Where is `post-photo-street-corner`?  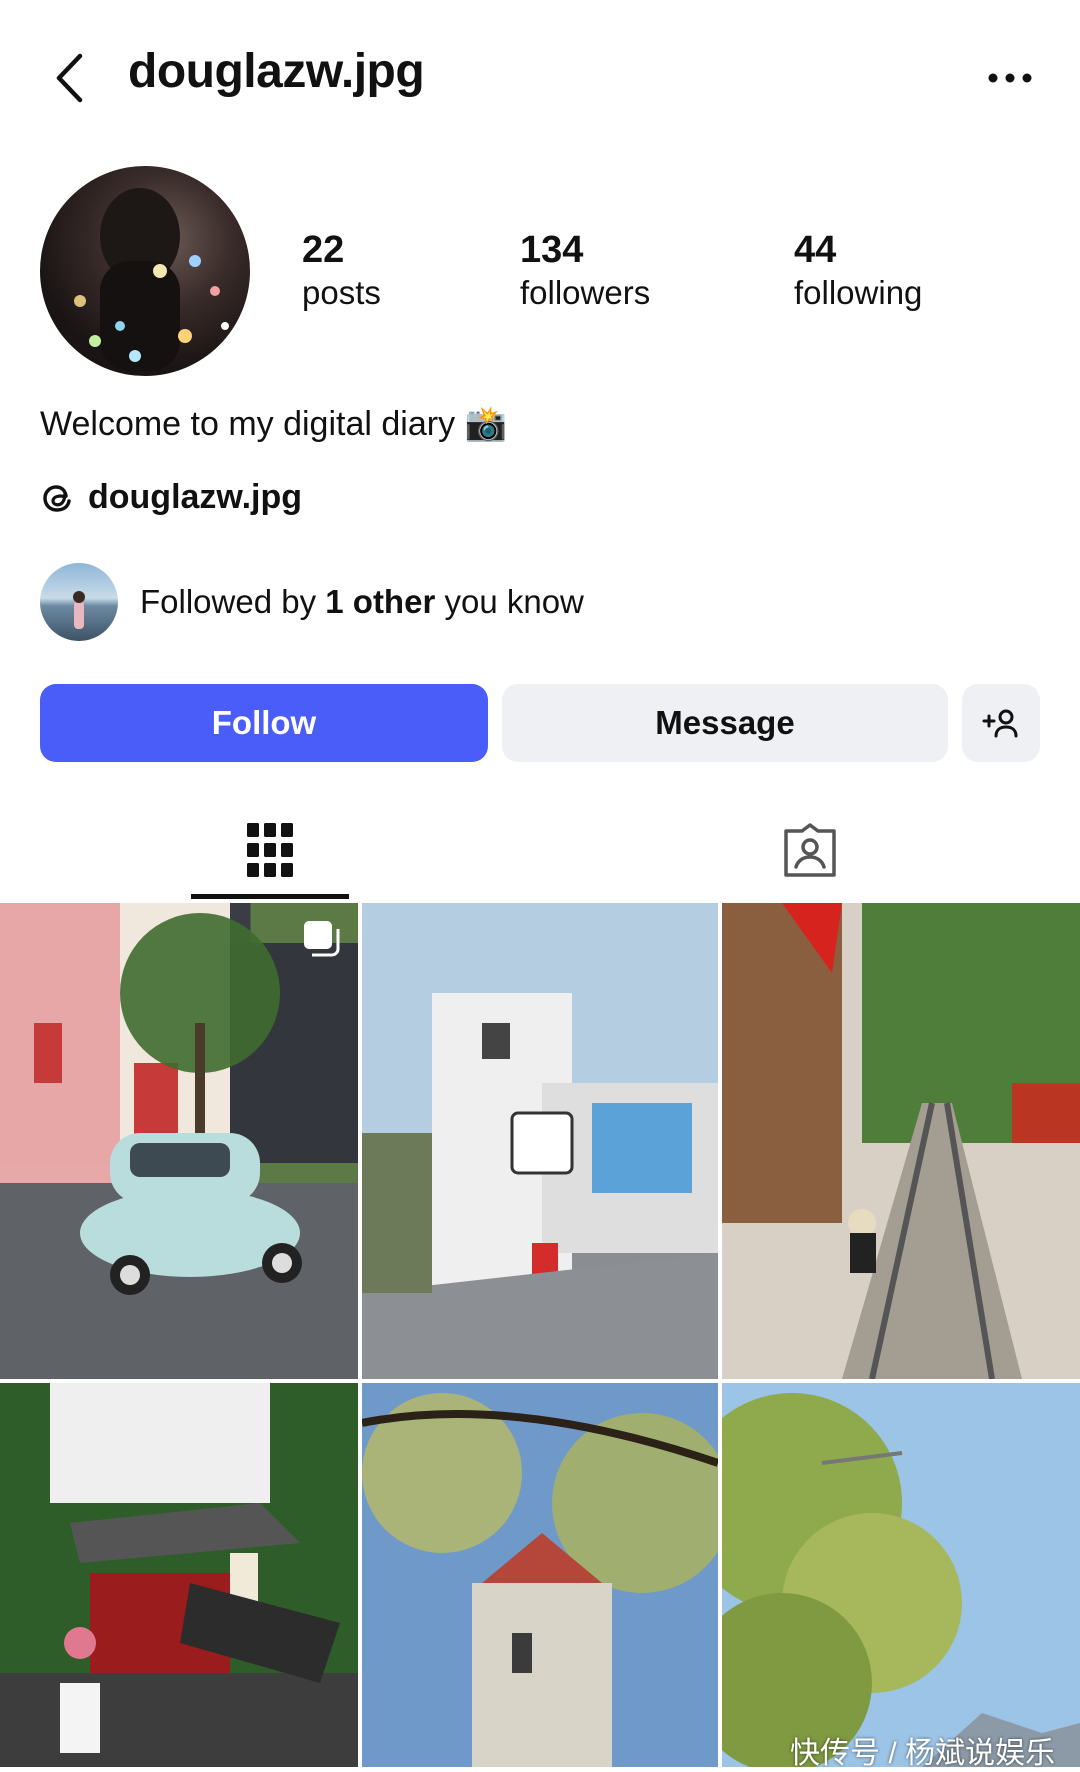
post-photo-street-corner is located at coordinates (540, 1141).